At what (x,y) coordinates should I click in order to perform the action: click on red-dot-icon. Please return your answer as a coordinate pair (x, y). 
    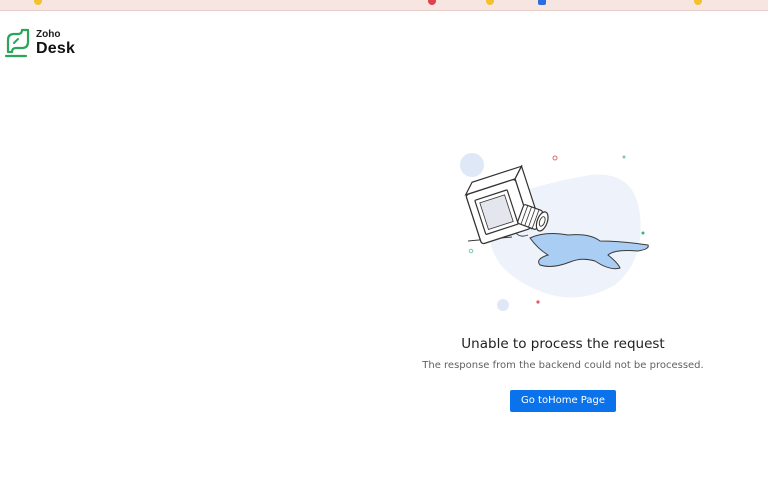
    Looking at the image, I should click on (432, 2).